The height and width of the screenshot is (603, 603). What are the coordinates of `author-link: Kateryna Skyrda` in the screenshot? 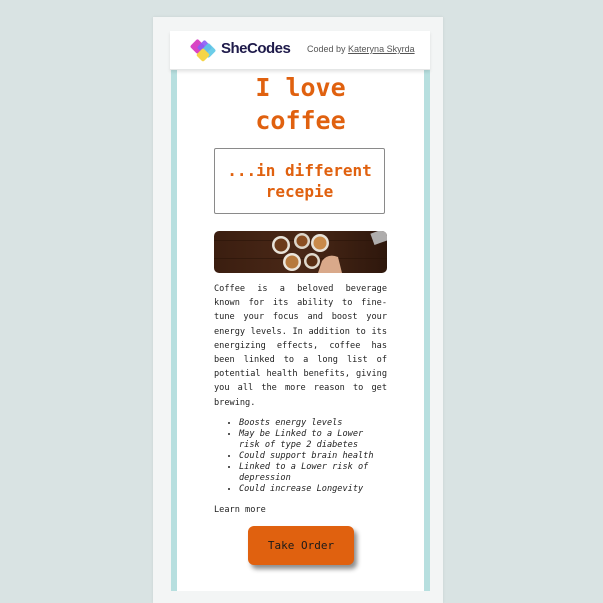 It's located at (381, 49).